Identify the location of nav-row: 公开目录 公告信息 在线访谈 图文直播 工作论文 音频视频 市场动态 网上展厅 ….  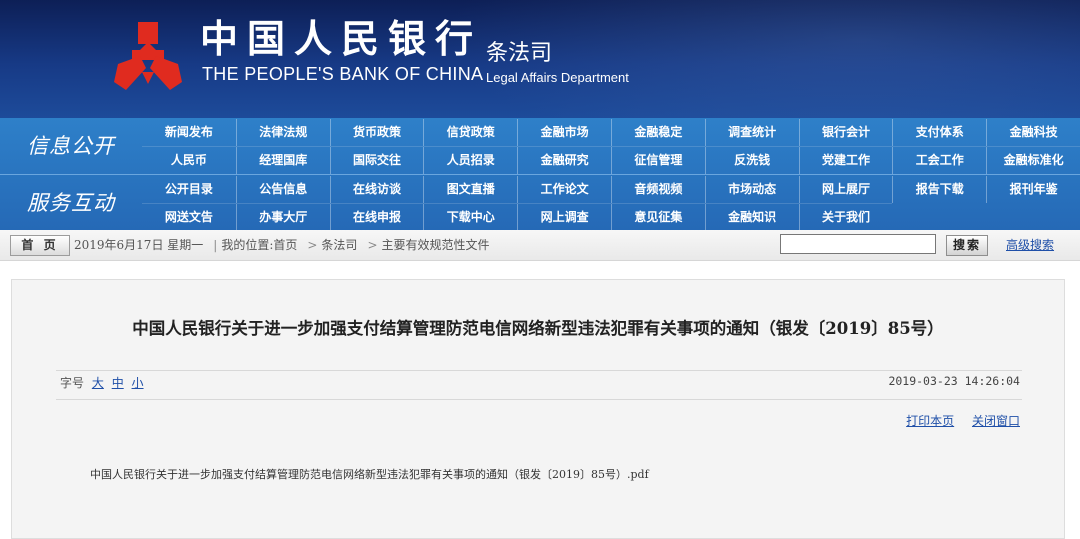
(611, 189).